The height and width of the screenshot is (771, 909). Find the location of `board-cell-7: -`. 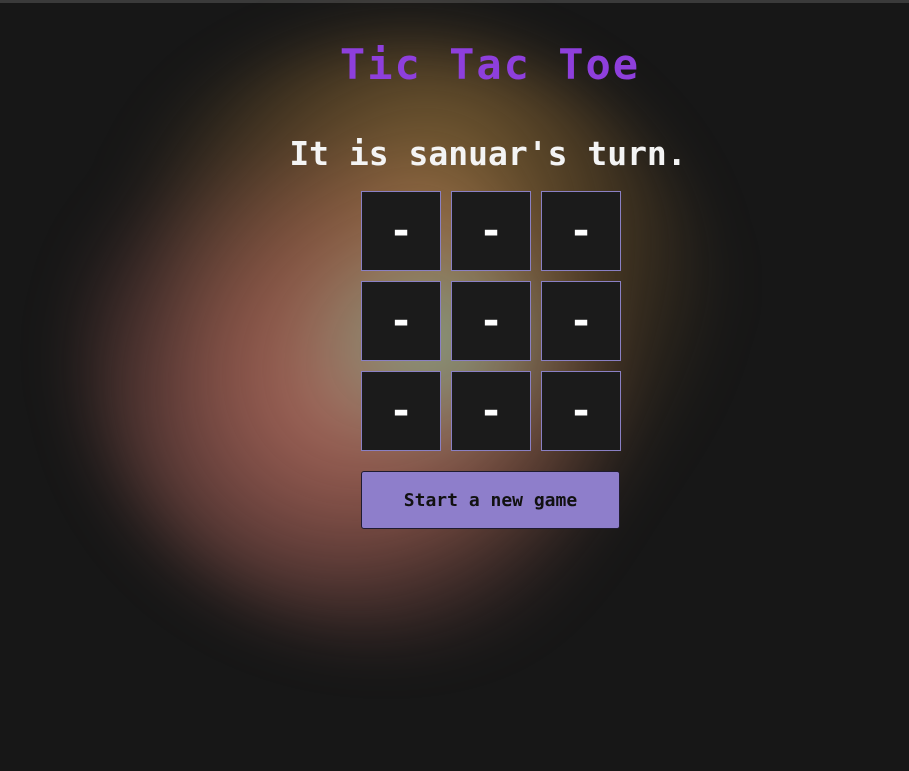

board-cell-7: - is located at coordinates (491, 411).